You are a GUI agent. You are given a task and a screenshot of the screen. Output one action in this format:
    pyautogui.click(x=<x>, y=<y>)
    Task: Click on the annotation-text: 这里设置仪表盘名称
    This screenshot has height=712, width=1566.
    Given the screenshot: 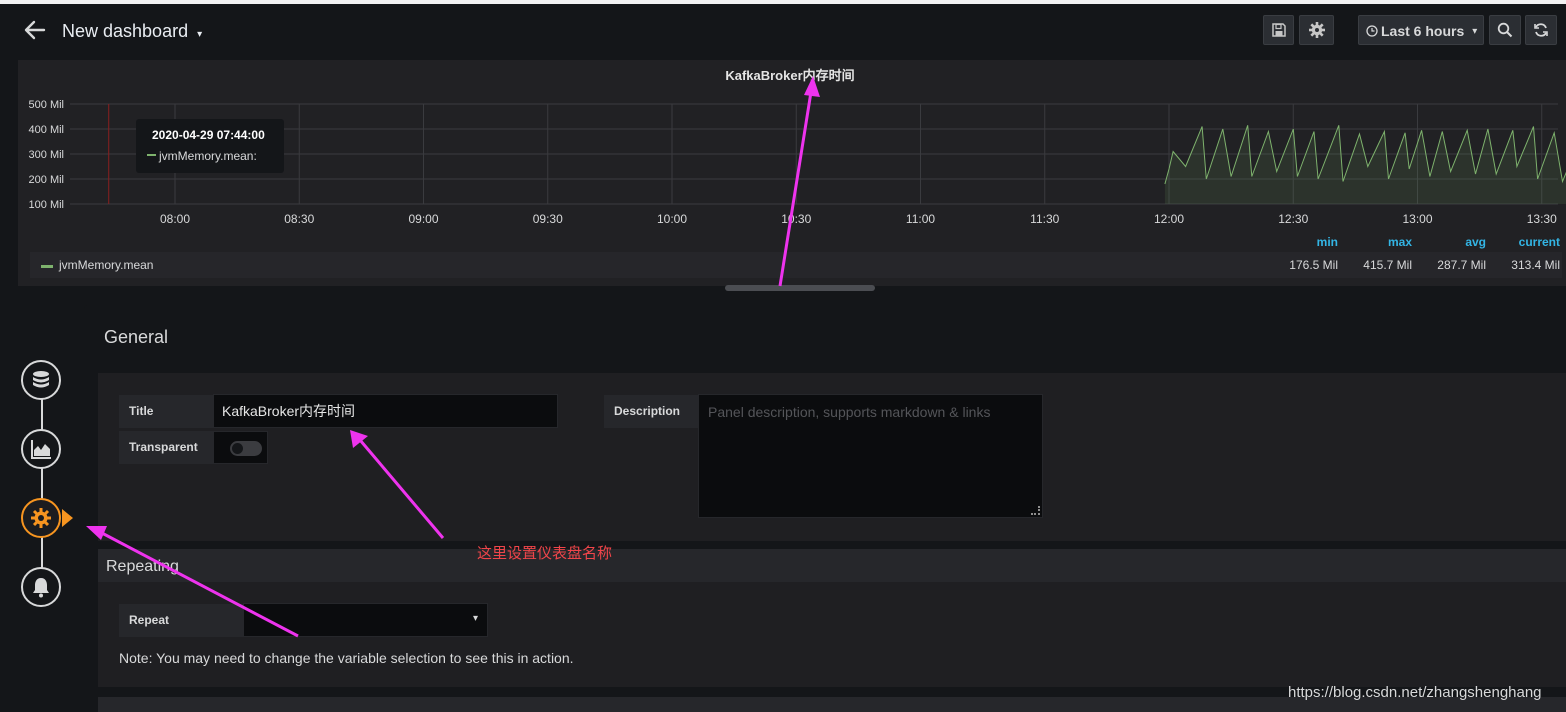 What is the action you would take?
    pyautogui.click(x=545, y=553)
    